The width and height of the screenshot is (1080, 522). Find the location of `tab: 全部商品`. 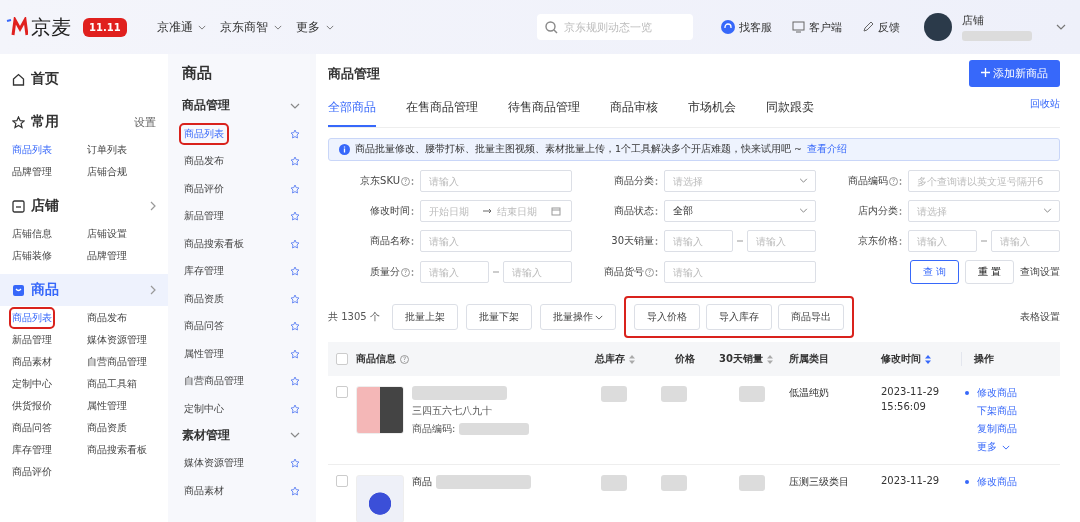

tab: 全部商品 is located at coordinates (352, 111).